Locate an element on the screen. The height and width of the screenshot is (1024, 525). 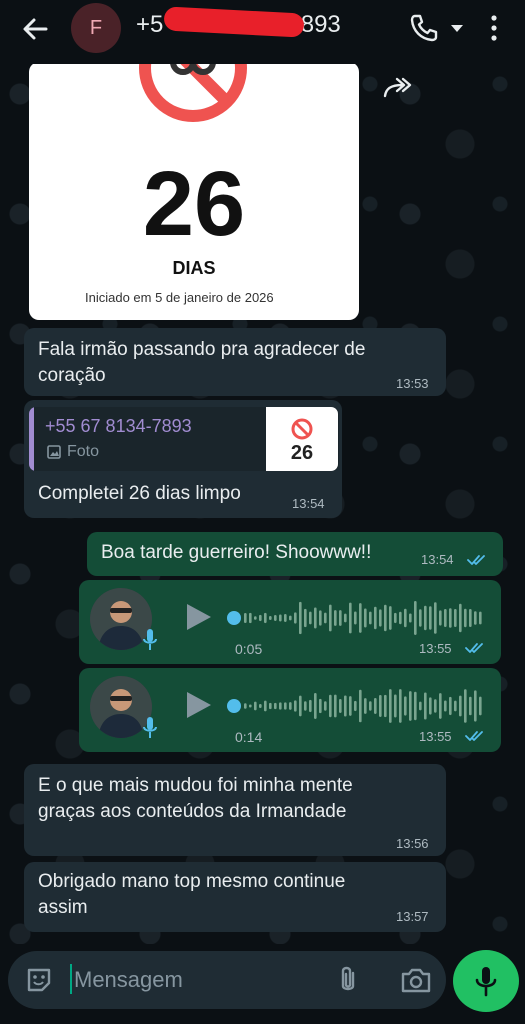
message-input: Mensagem is located at coordinates (128, 980).